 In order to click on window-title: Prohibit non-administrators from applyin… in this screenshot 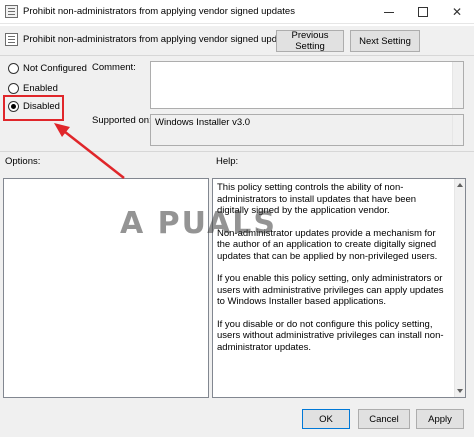, I will do `click(159, 11)`.